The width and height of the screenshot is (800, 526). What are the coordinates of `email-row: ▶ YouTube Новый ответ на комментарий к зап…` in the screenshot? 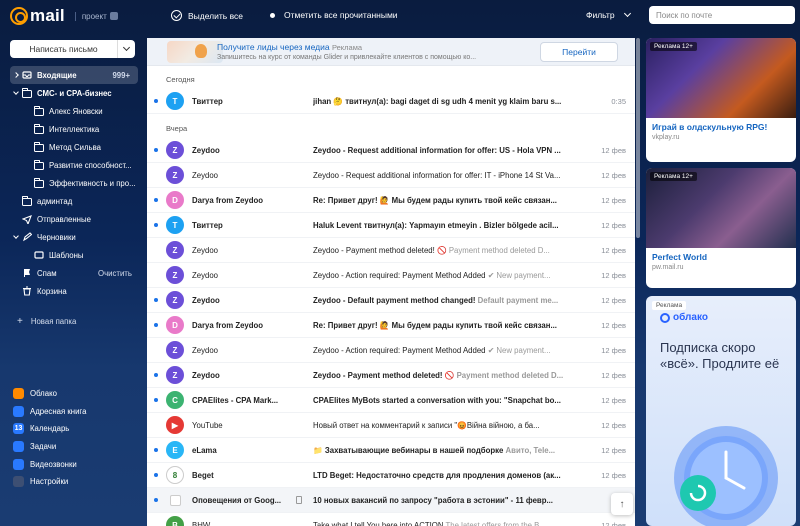 It's located at (391, 425).